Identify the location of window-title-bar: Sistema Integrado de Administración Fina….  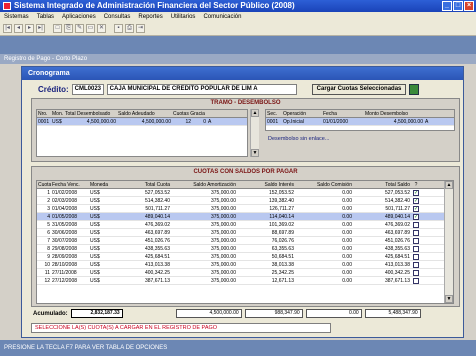
(238, 6).